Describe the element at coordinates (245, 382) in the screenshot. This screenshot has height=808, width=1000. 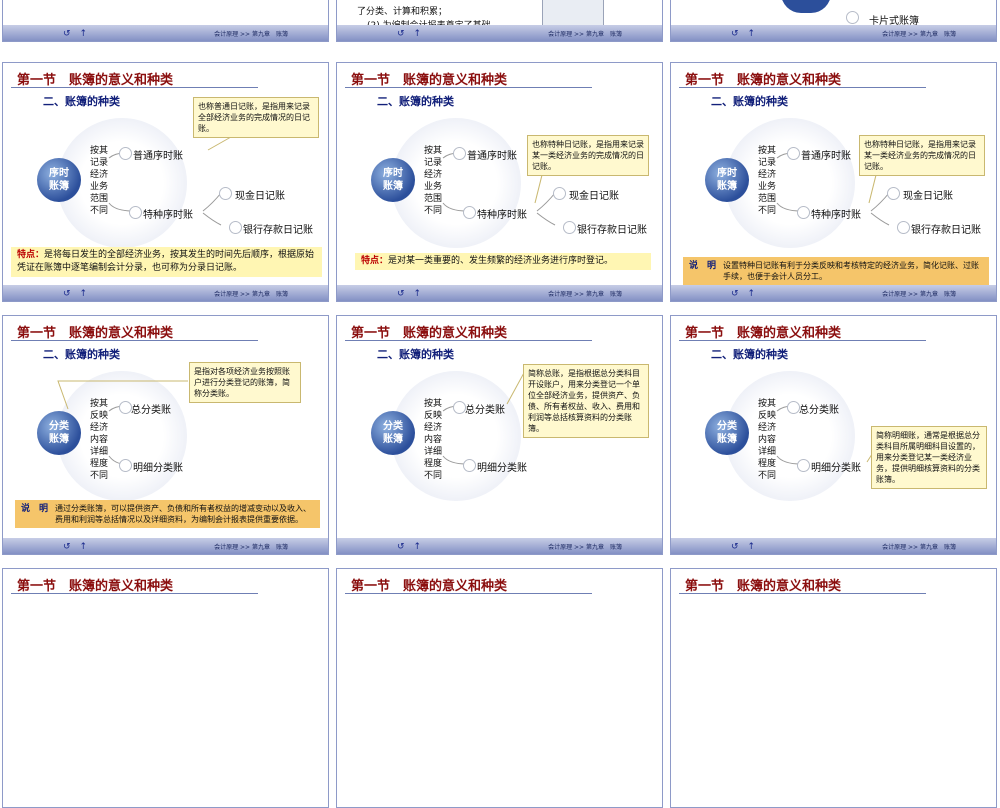
I see `definition-callout: 是指对各项经济业务按照账户进行分类登记的账簿，简称分类账。` at that location.